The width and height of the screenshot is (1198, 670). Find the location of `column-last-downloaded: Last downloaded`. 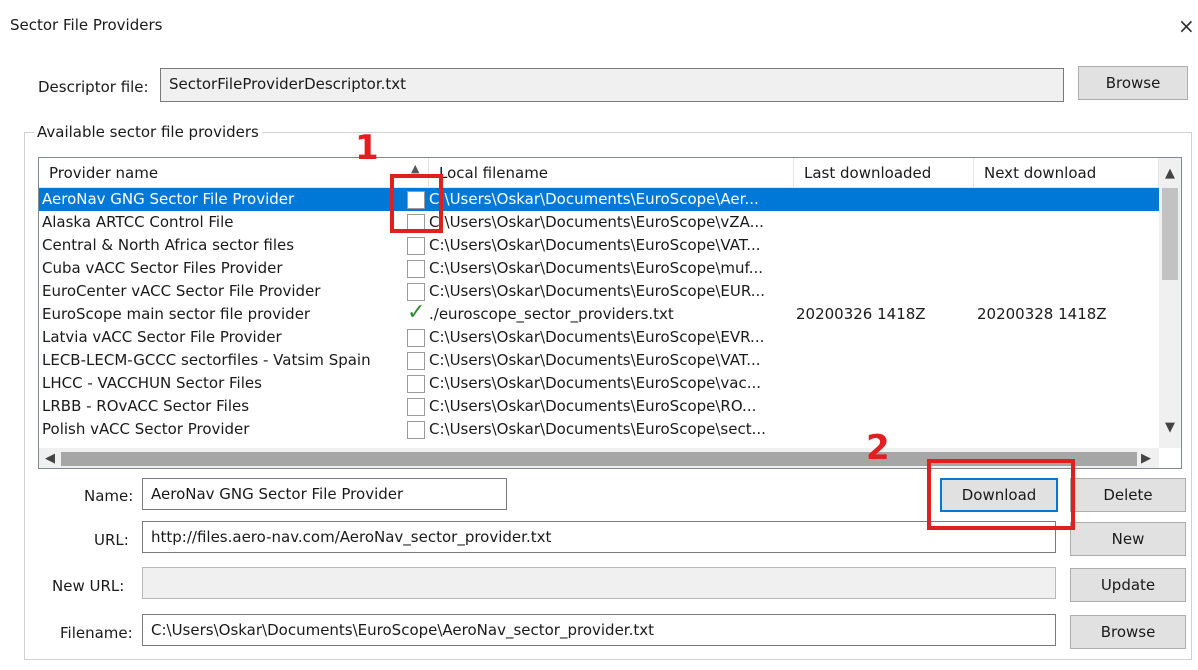

column-last-downloaded: Last downloaded is located at coordinates (884, 173).